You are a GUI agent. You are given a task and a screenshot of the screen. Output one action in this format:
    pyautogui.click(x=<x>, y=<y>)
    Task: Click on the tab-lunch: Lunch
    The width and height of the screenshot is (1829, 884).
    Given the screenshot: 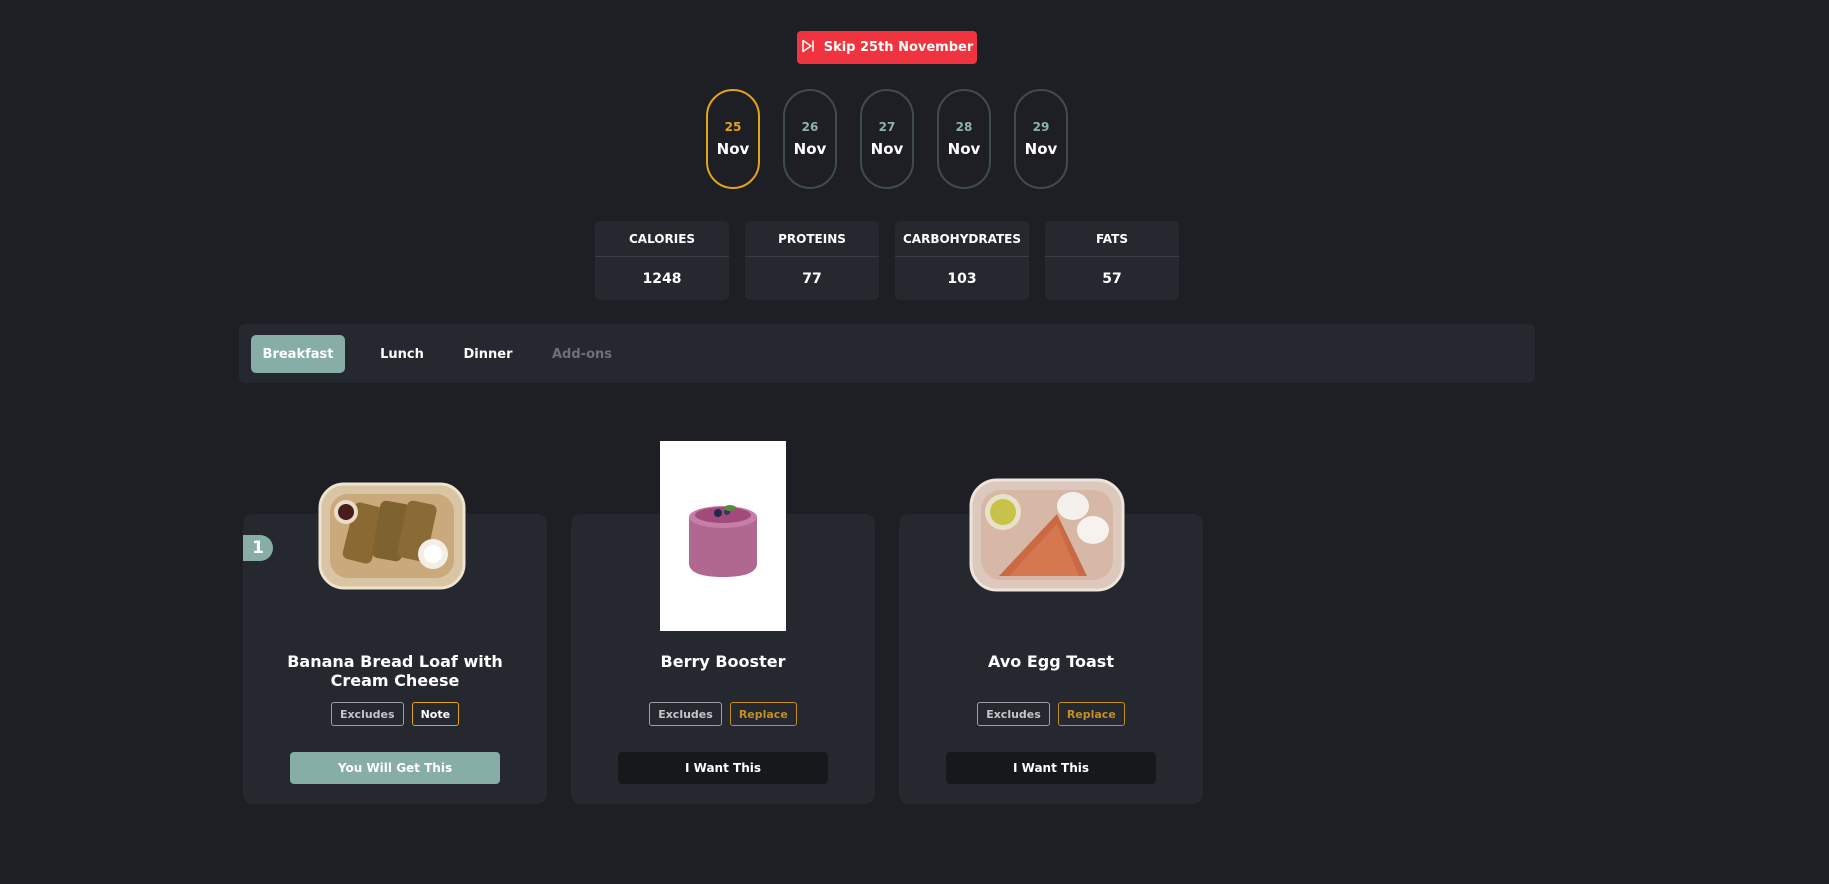 What is the action you would take?
    pyautogui.click(x=402, y=354)
    